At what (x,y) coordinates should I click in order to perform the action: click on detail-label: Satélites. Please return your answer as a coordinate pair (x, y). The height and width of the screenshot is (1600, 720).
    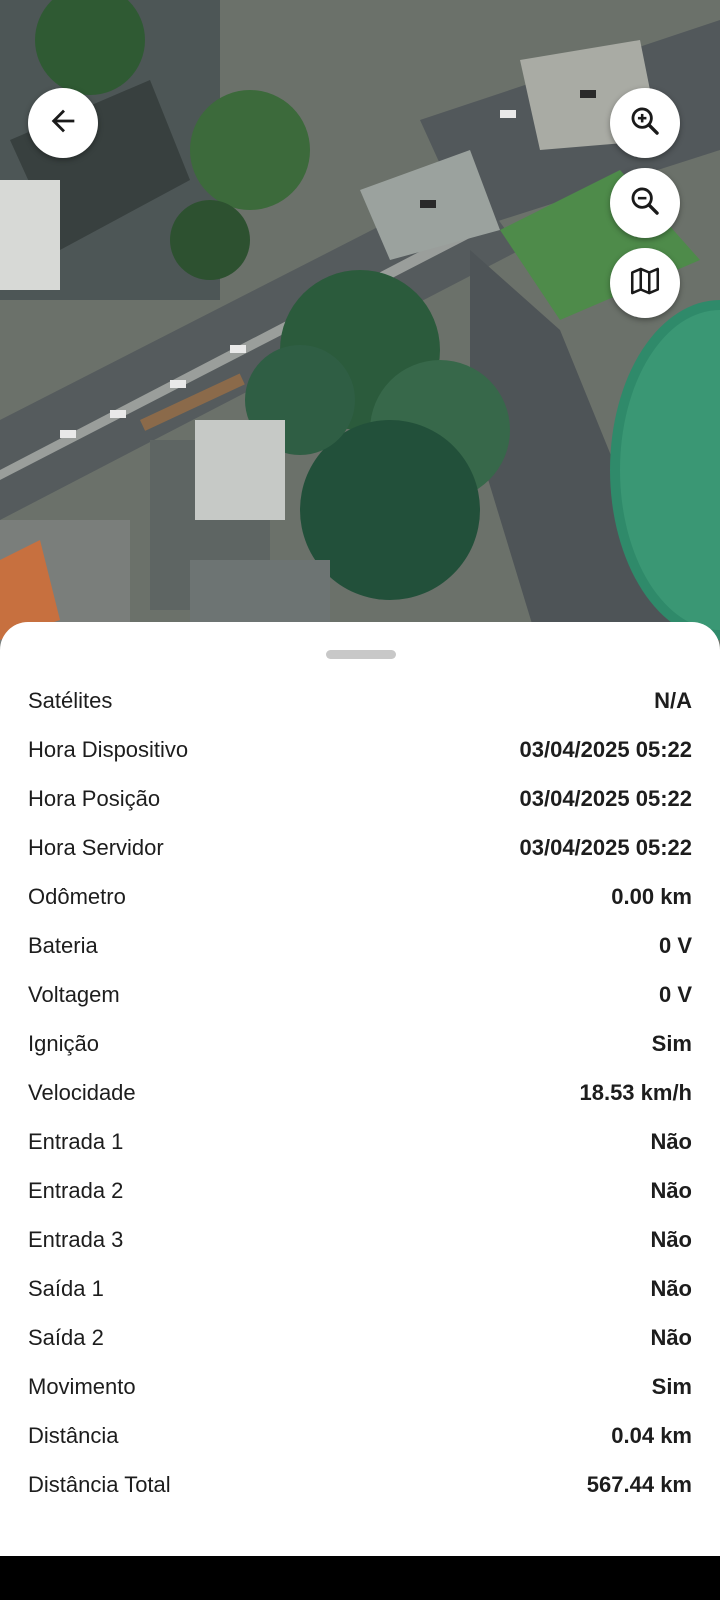
    Looking at the image, I should click on (70, 700).